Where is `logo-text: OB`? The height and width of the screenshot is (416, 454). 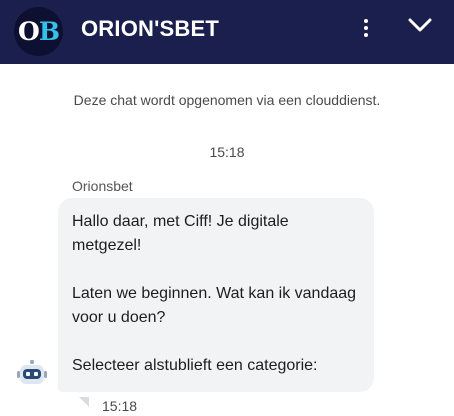
logo-text: OB is located at coordinates (39, 31).